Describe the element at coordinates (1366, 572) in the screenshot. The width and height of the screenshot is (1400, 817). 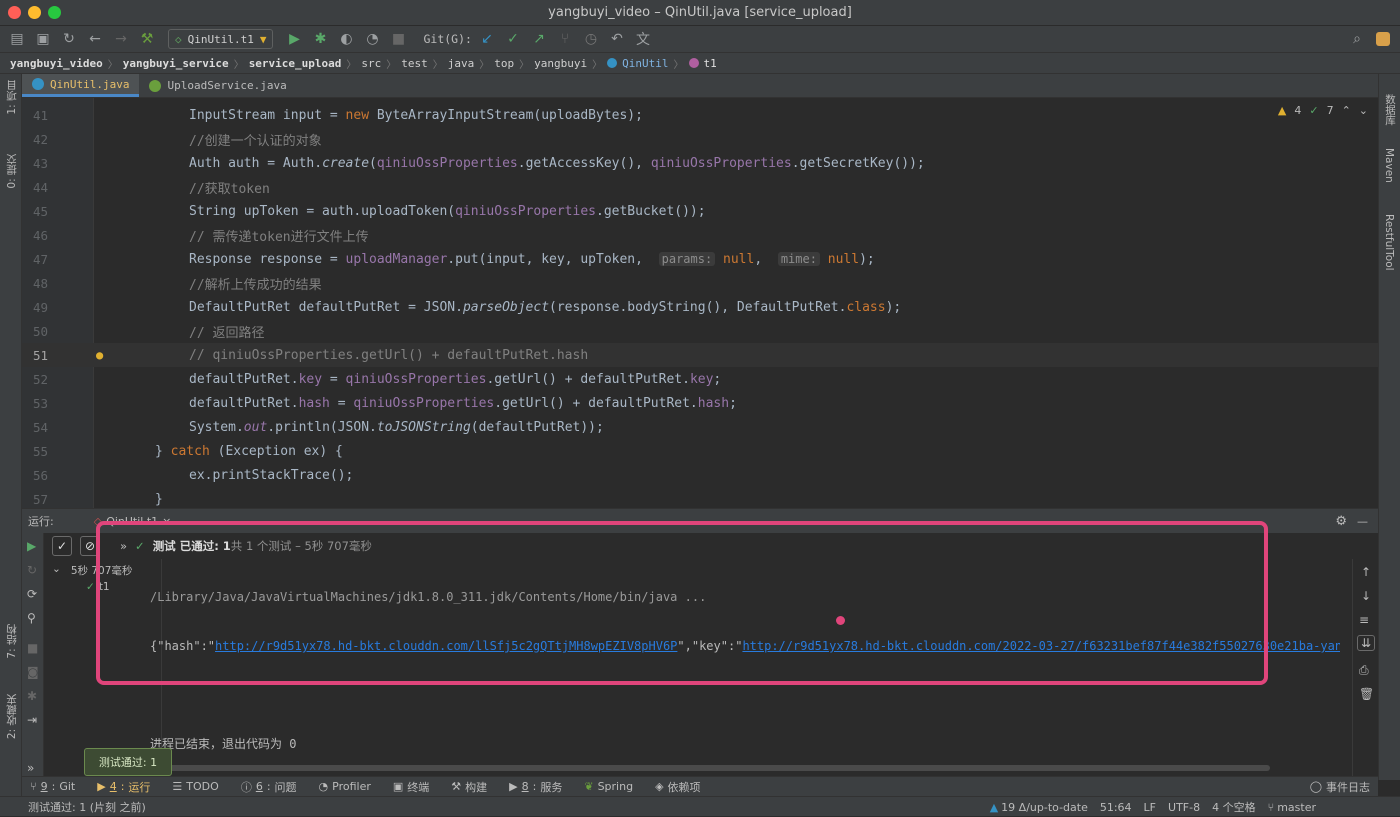
I see `arrow-up-icon: ↑` at that location.